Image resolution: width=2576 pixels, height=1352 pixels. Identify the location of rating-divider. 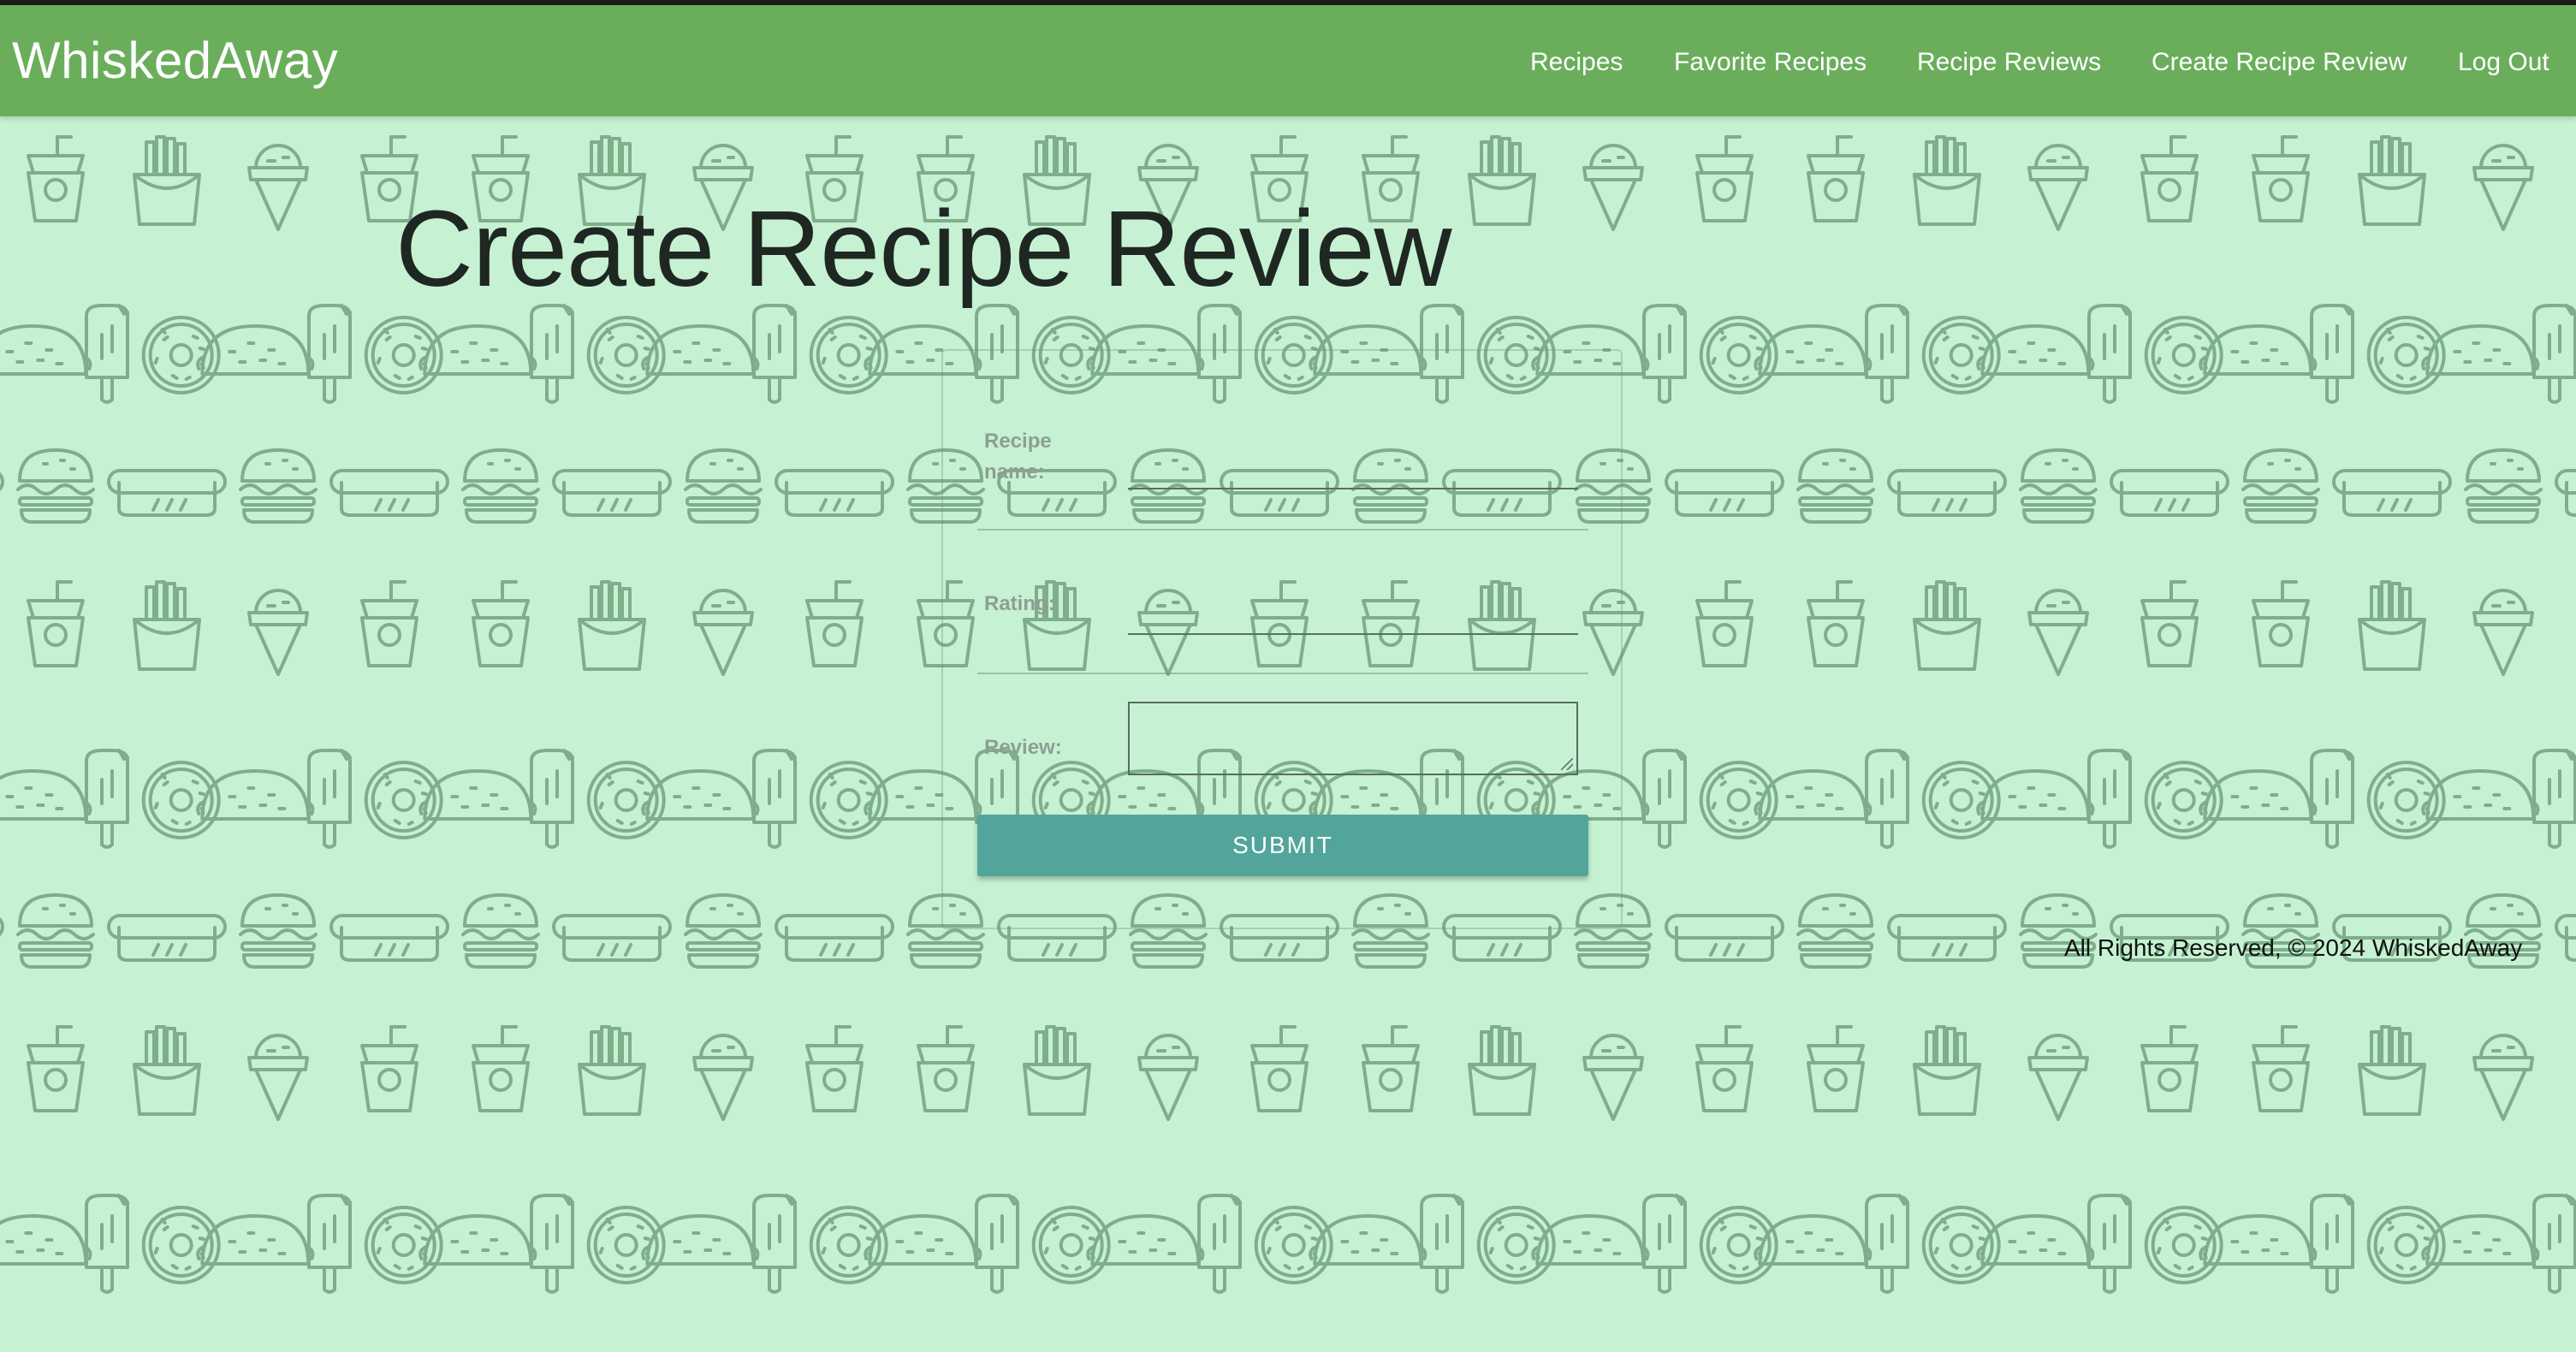
(1282, 674).